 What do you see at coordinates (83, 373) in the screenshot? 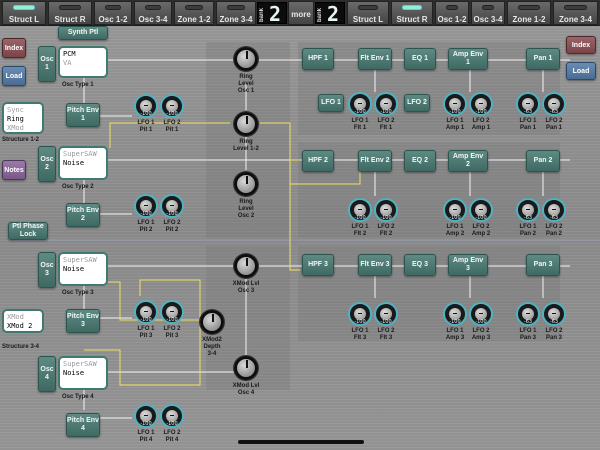
I see `osc-4-type-selector: SuperSAW Noise` at bounding box center [83, 373].